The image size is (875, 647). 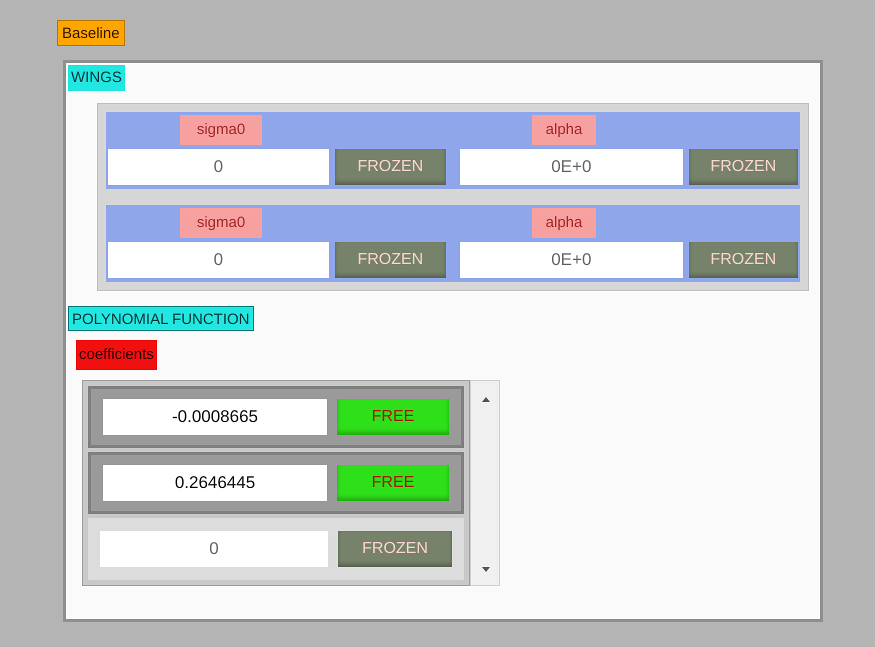 I want to click on section-label: POLYNOMIAL FUNCTION, so click(x=161, y=318).